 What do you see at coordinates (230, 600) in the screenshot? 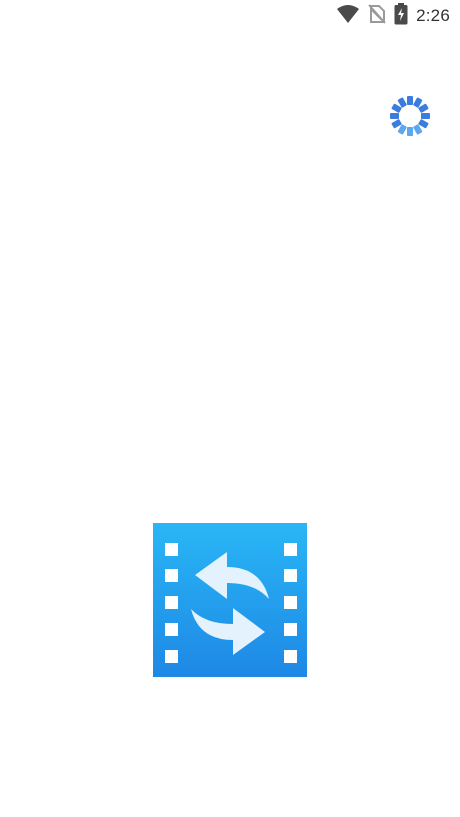
I see `video-converter-logo-icon` at bounding box center [230, 600].